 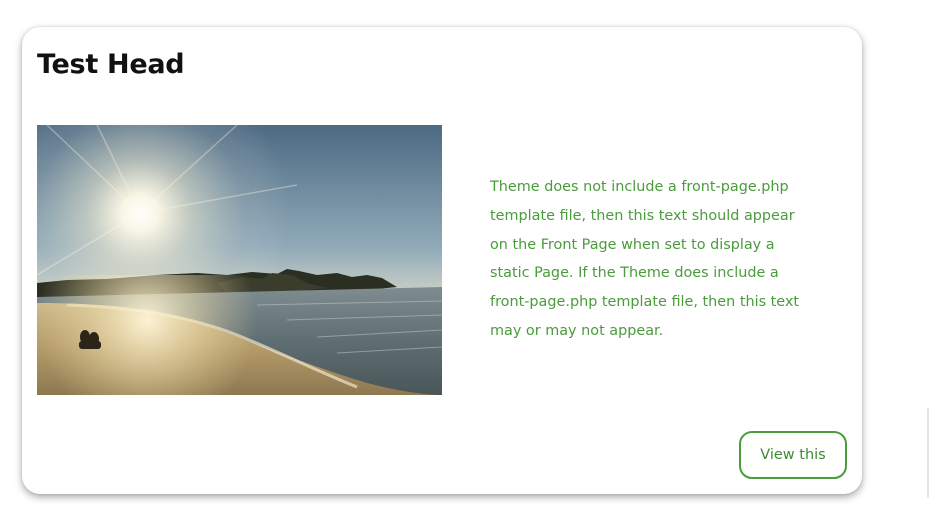 I want to click on card-title: Test Head, so click(x=111, y=64).